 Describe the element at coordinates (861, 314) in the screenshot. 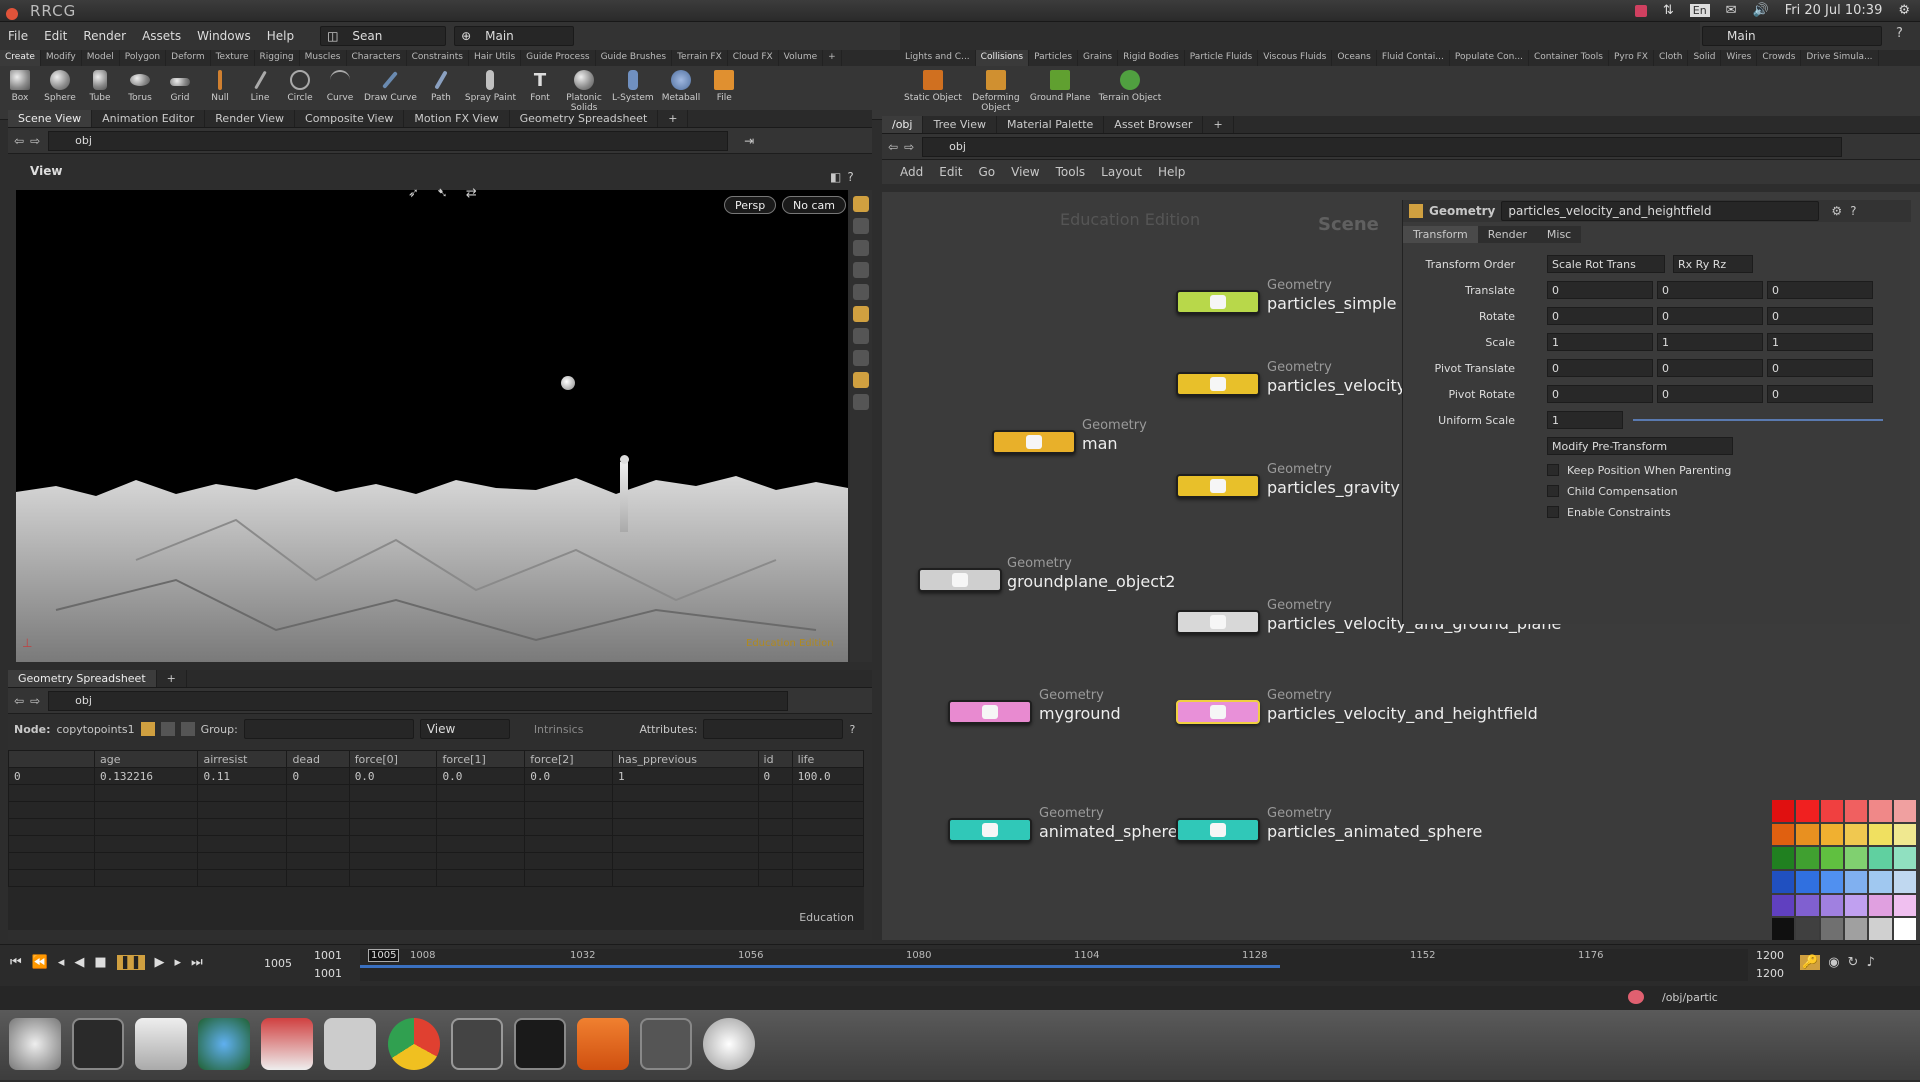

I see `display-icon` at that location.